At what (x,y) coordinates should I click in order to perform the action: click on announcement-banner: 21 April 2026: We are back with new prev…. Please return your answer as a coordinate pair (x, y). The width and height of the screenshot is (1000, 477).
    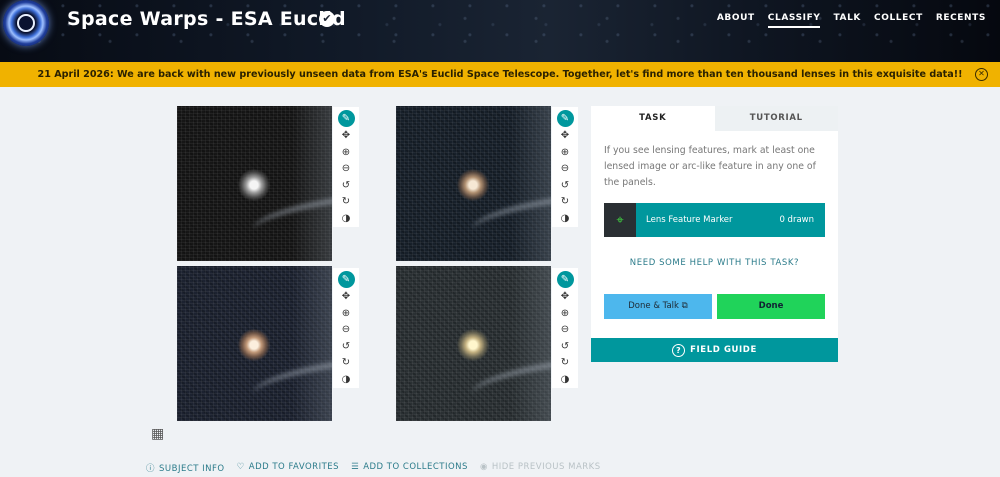
    Looking at the image, I should click on (500, 74).